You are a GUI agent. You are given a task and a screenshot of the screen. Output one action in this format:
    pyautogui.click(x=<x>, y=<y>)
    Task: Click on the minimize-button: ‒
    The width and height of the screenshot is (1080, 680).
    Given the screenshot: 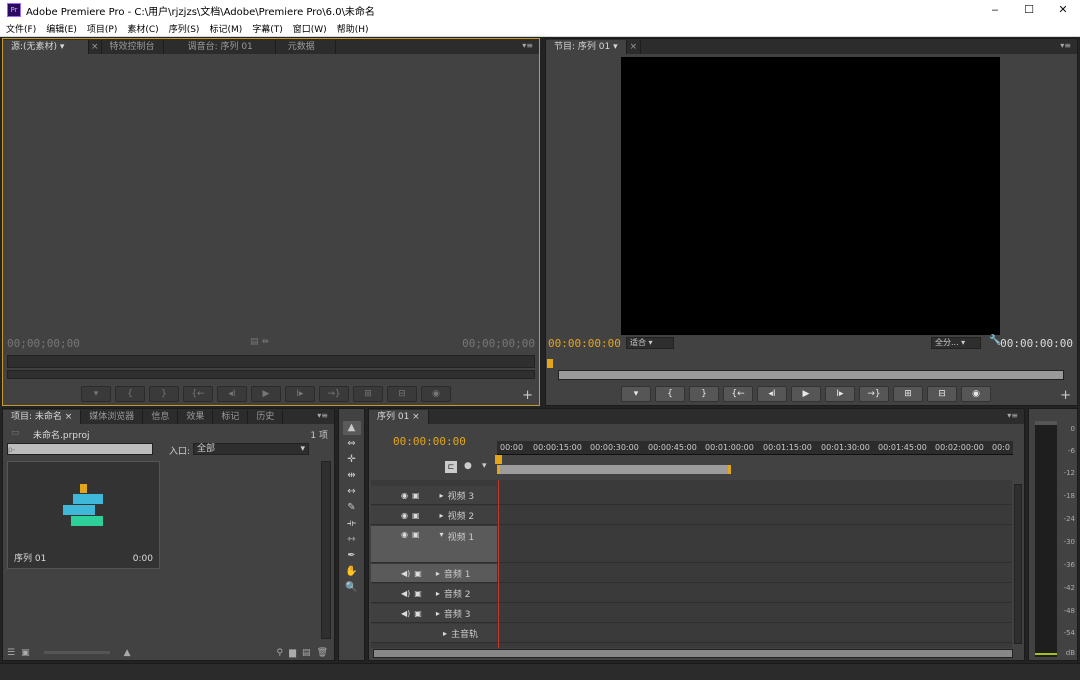 What is the action you would take?
    pyautogui.click(x=995, y=10)
    